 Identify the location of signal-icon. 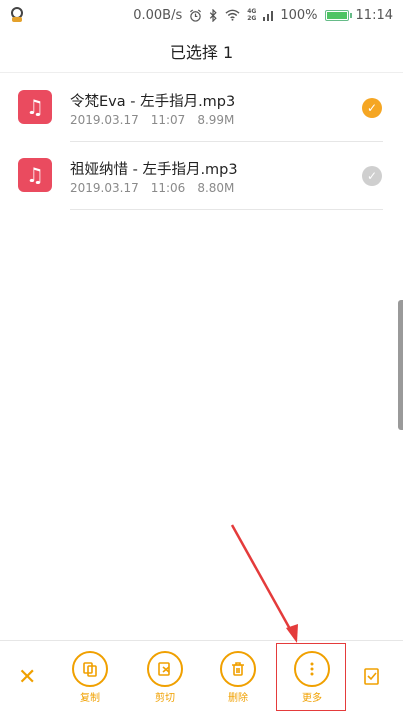
(268, 16).